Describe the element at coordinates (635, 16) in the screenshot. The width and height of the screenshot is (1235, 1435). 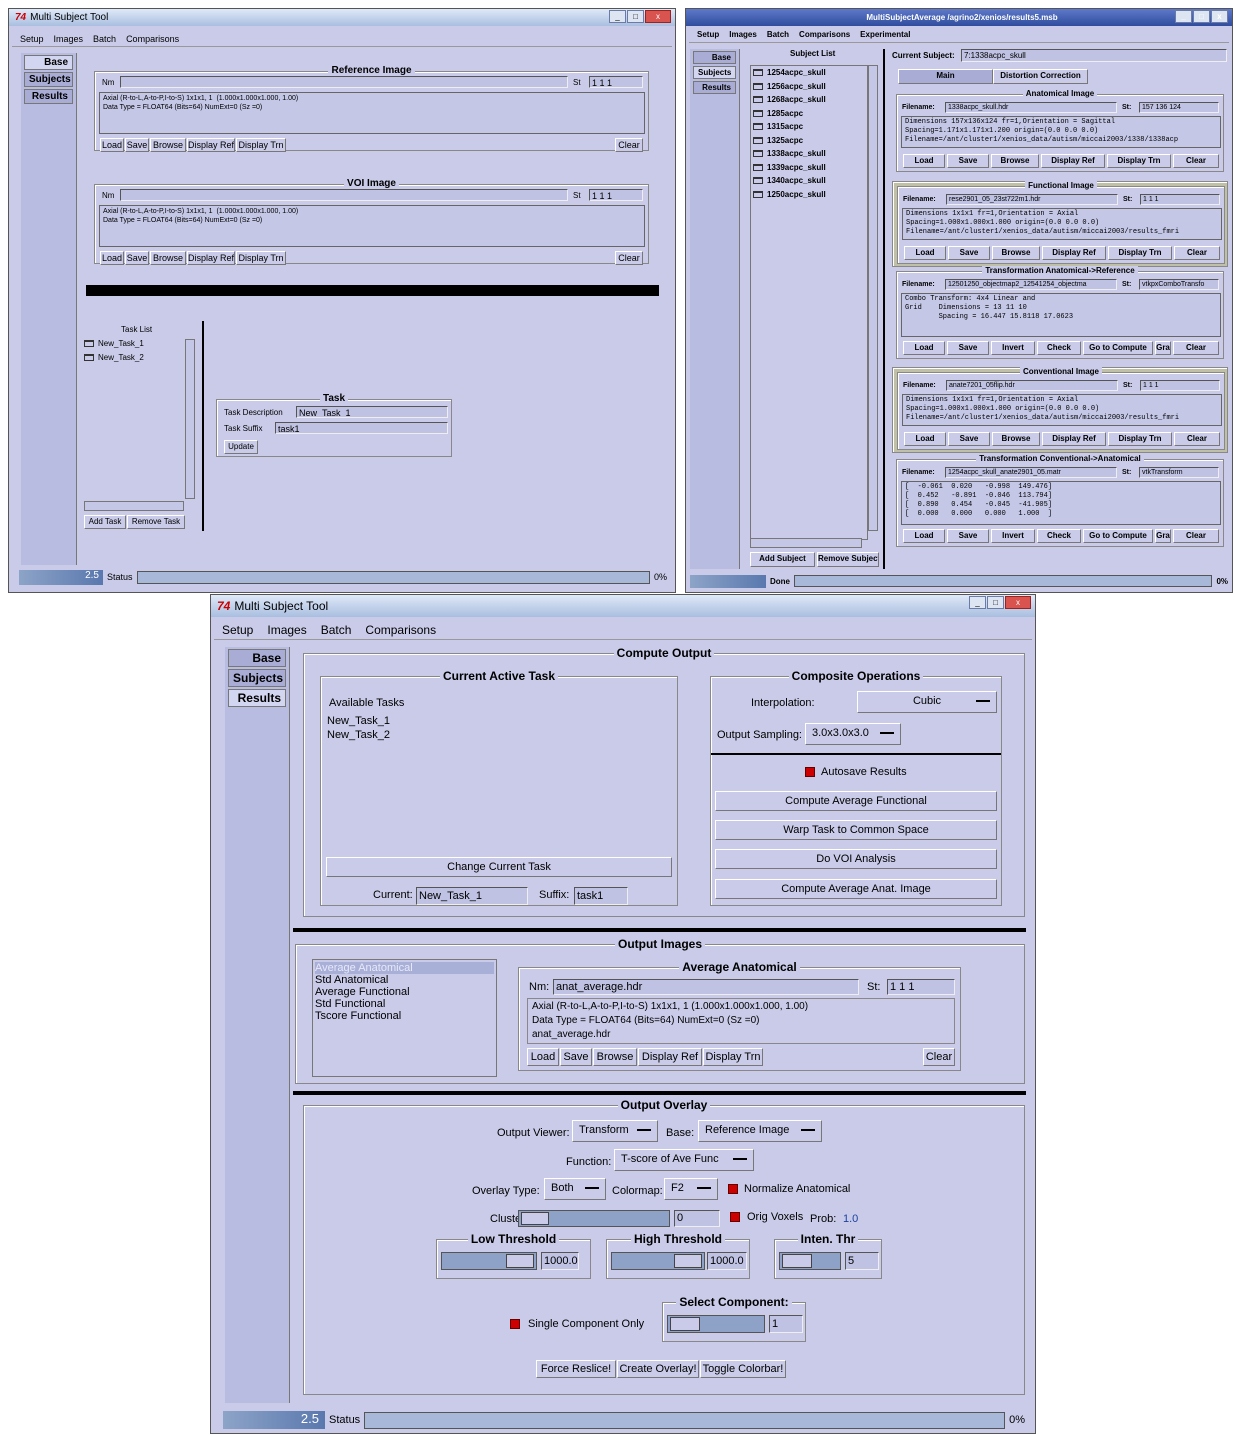
I see `maximize-icon: □` at that location.